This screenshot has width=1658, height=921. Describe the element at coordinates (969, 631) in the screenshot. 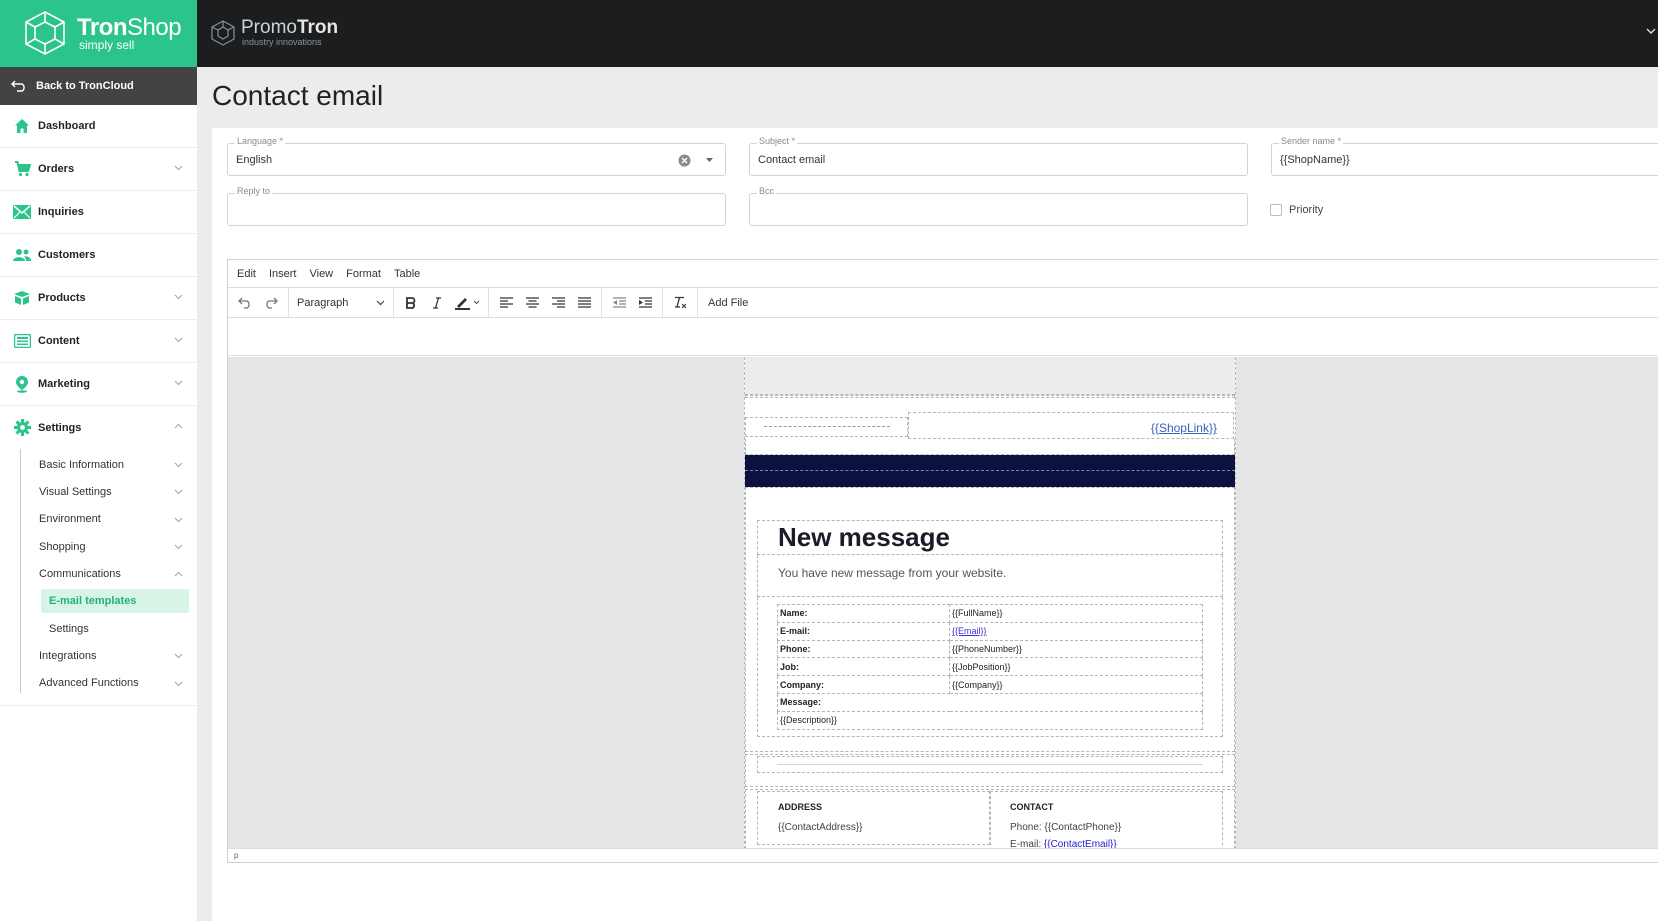

I see `email-link: {{Email}}` at that location.